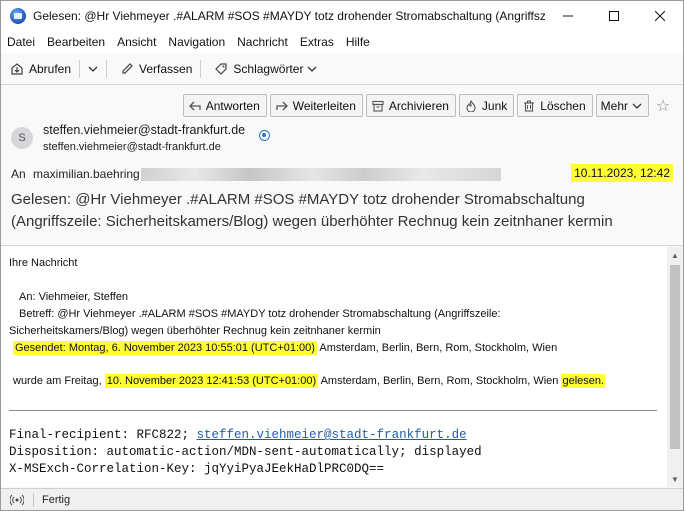 The width and height of the screenshot is (684, 511). I want to click on forward-label: Weiterleiten, so click(324, 105).